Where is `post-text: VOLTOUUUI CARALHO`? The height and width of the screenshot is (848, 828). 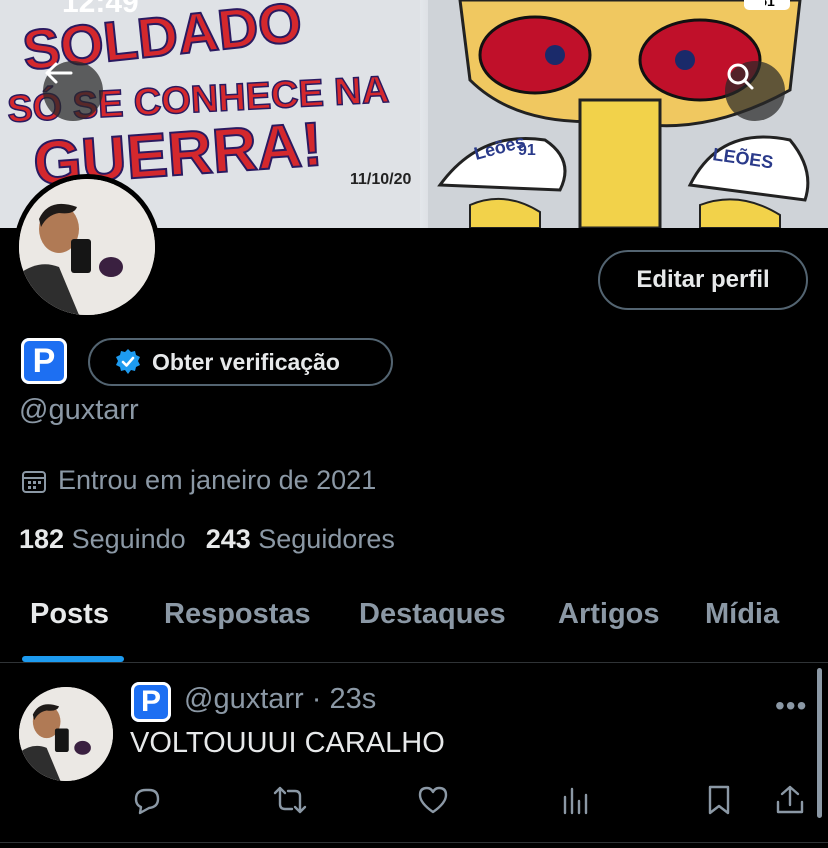 post-text: VOLTOUUUI CARALHO is located at coordinates (287, 743).